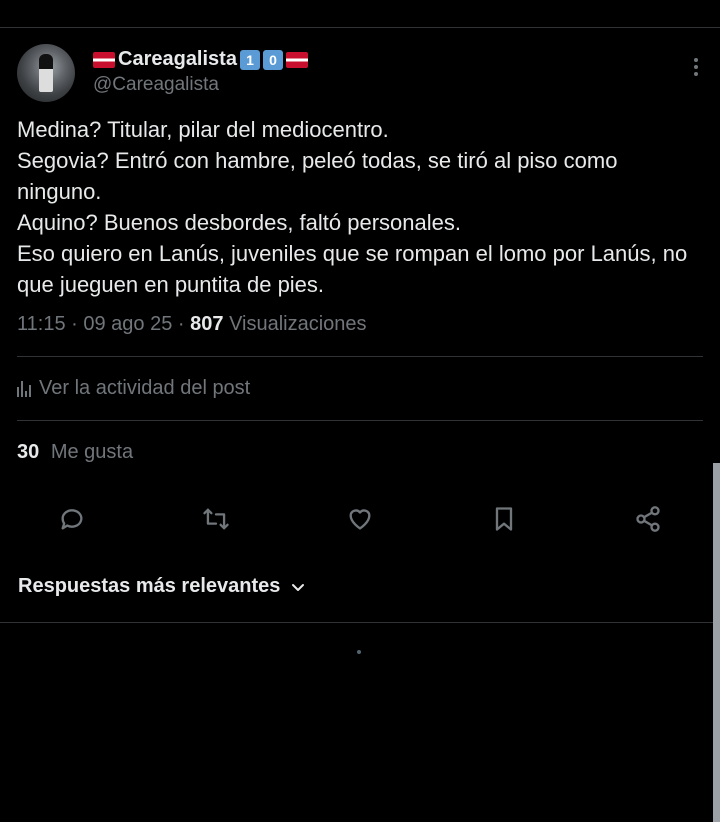  Describe the element at coordinates (24, 388) in the screenshot. I see `analytics-icon` at that location.